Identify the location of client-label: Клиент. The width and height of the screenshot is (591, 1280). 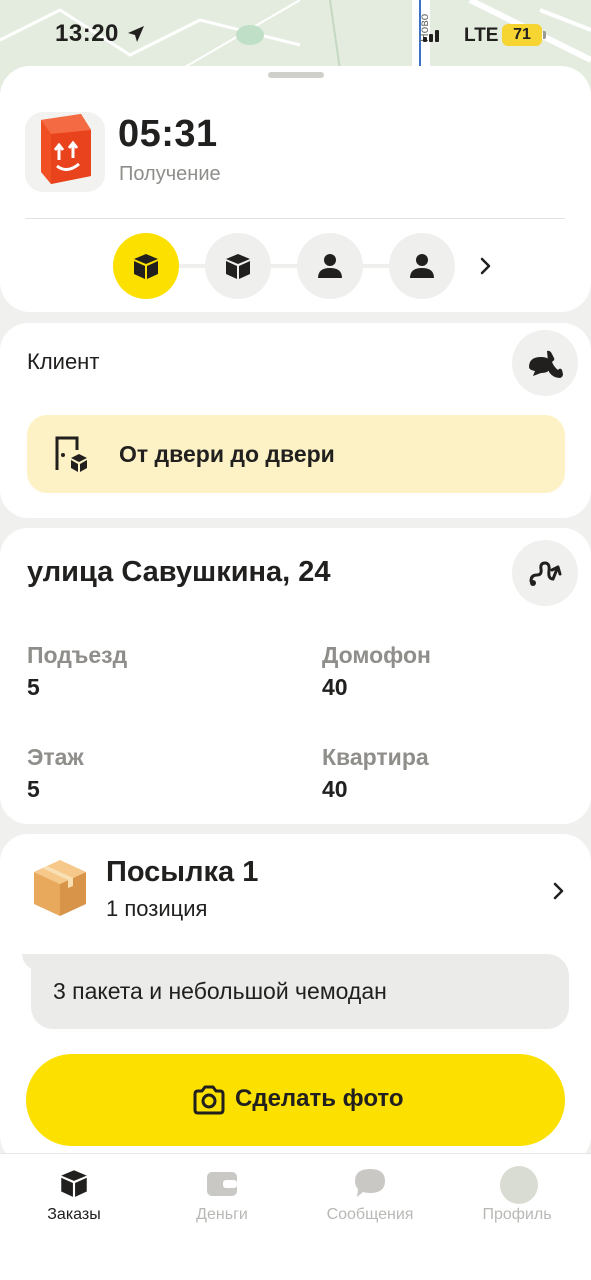
(63, 361).